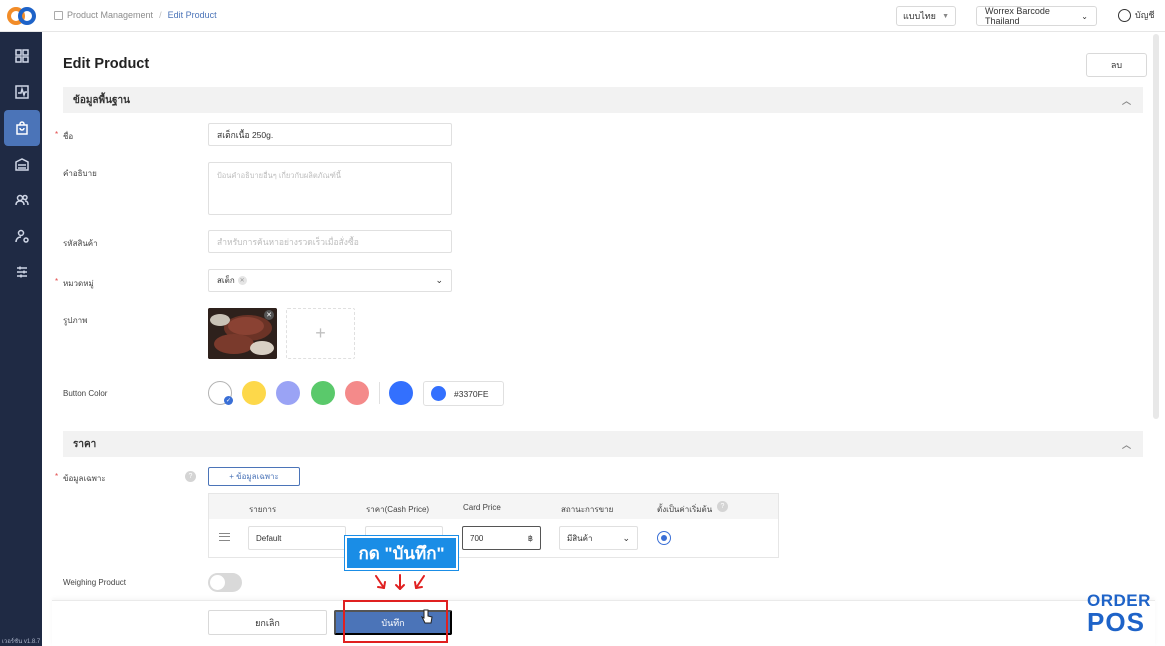 The height and width of the screenshot is (646, 1165). I want to click on section-title: ข้อมูลพื้นฐาน, so click(101, 100).